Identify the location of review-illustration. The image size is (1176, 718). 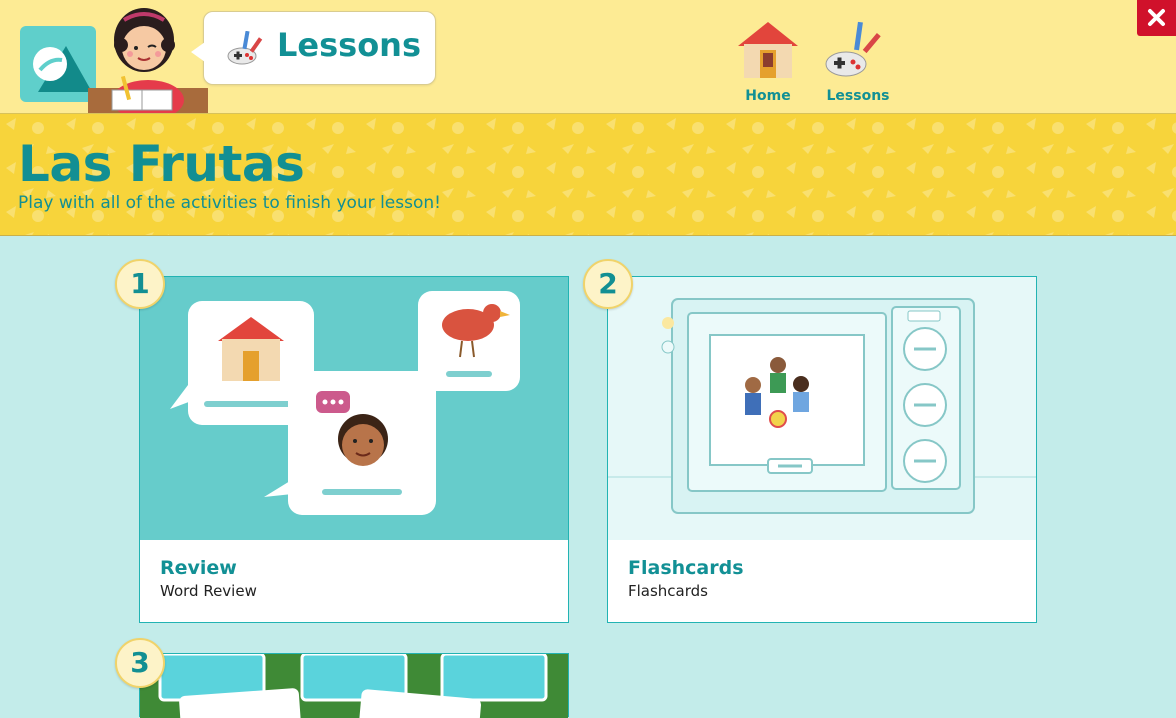
(354, 408).